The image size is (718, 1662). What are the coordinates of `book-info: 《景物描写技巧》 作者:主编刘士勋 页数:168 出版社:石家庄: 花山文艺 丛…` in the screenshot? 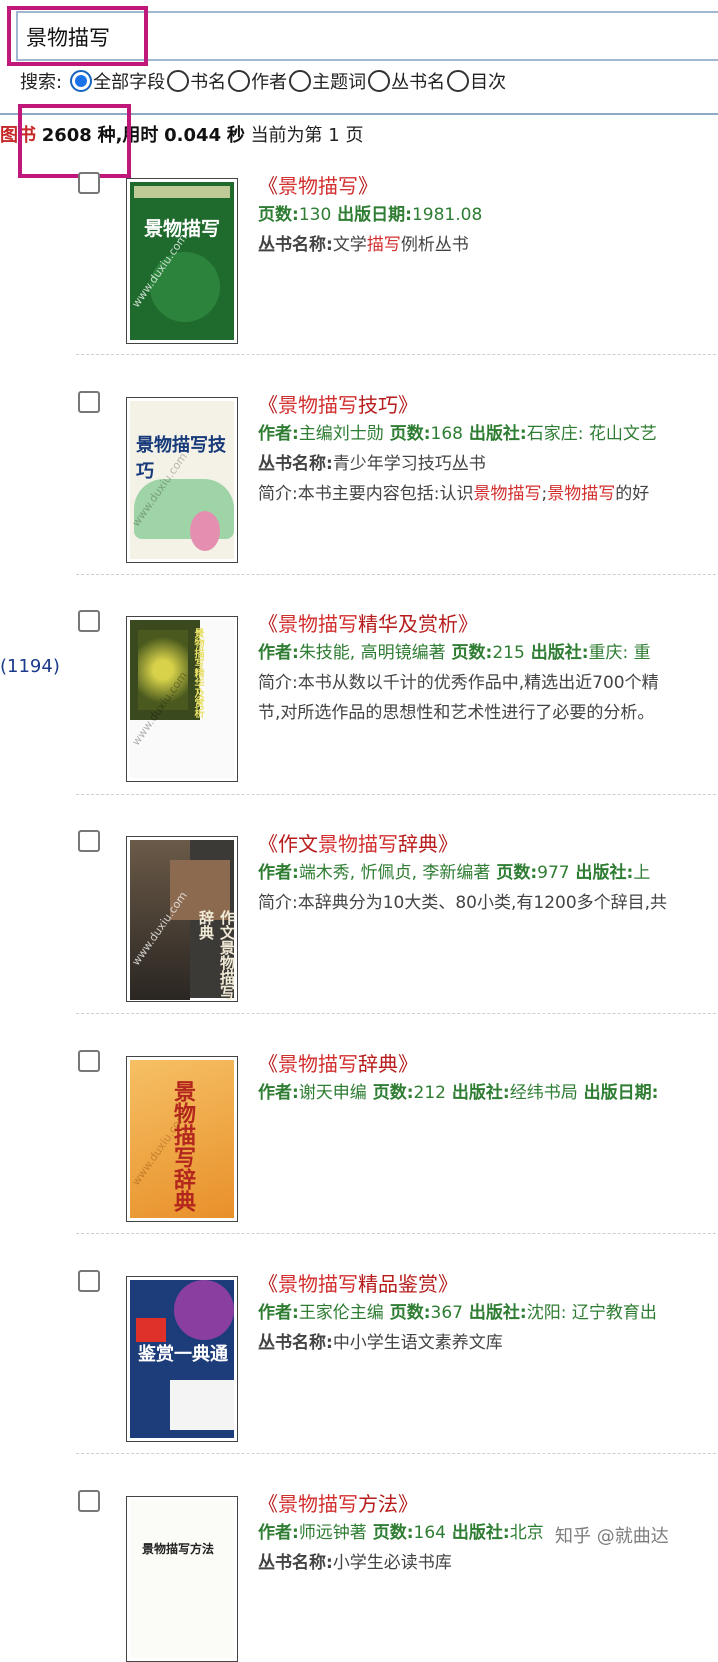 It's located at (488, 450).